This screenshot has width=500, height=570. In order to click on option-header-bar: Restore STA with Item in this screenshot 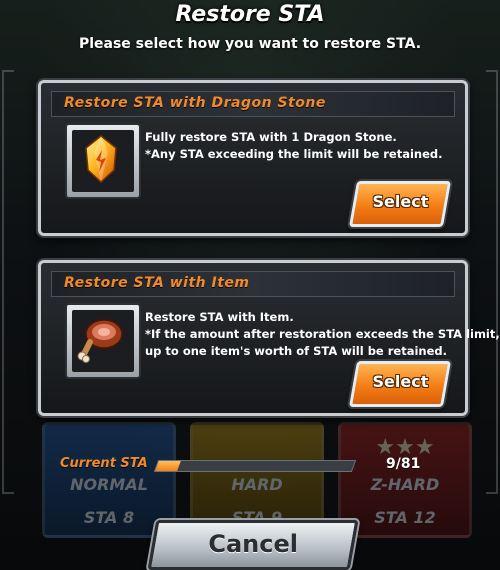, I will do `click(253, 284)`.